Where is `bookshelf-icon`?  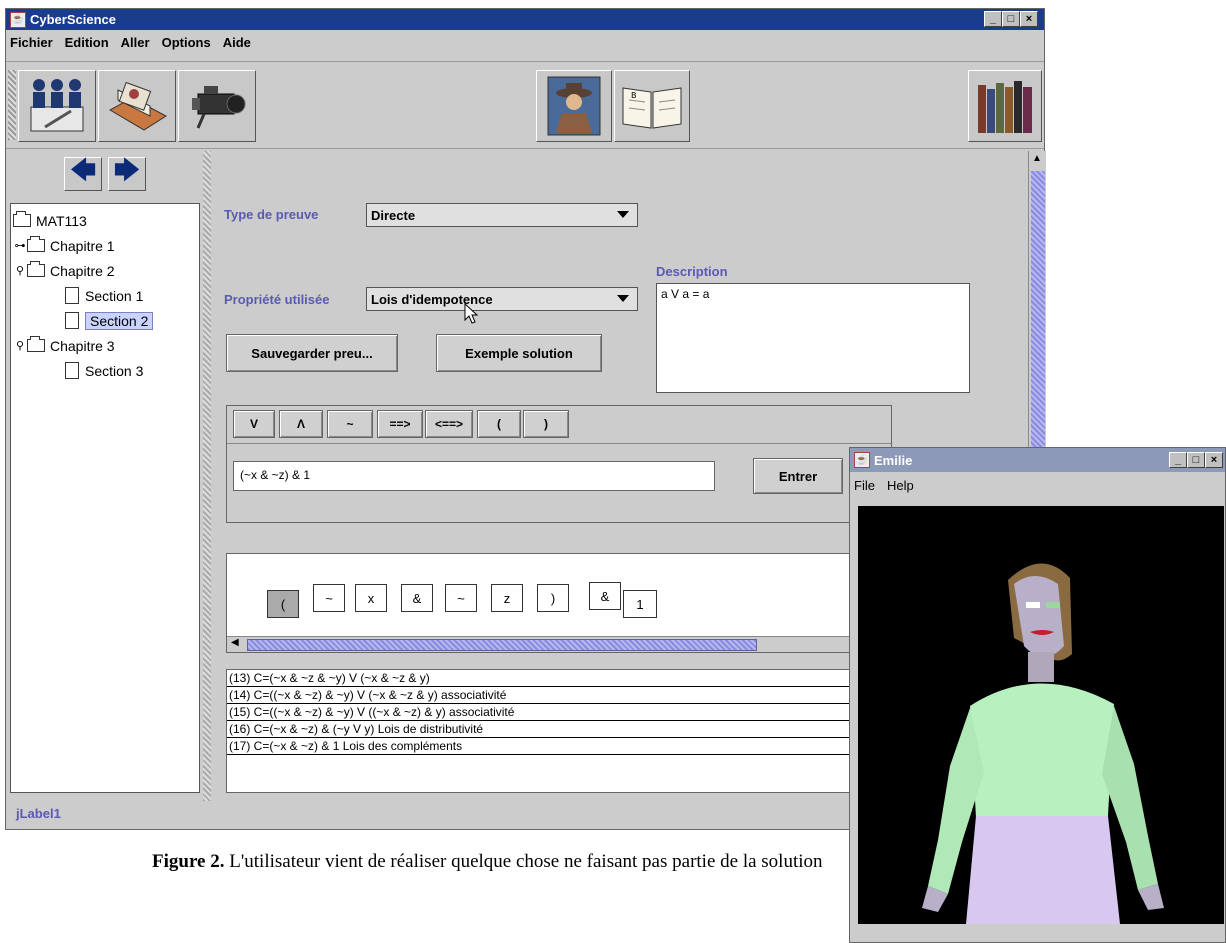
bookshelf-icon is located at coordinates (1005, 107).